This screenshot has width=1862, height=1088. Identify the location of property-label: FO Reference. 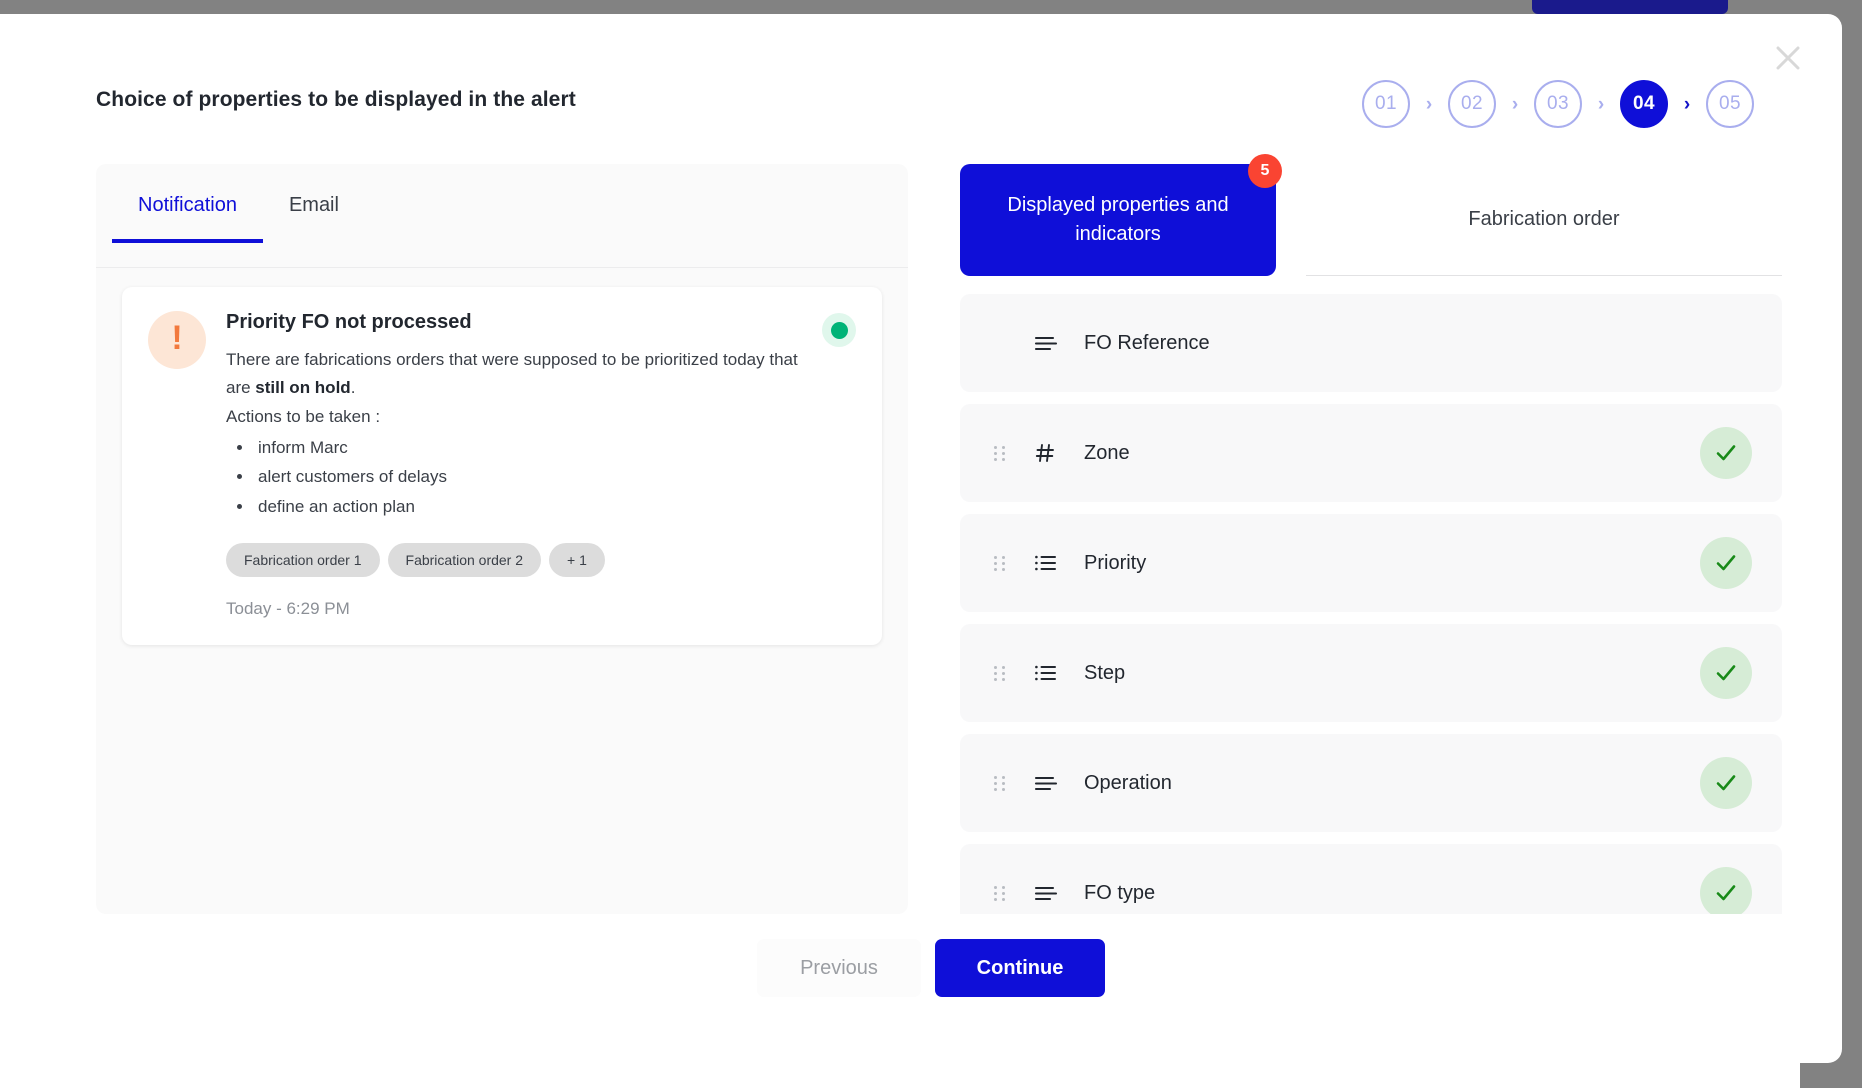
(1147, 342).